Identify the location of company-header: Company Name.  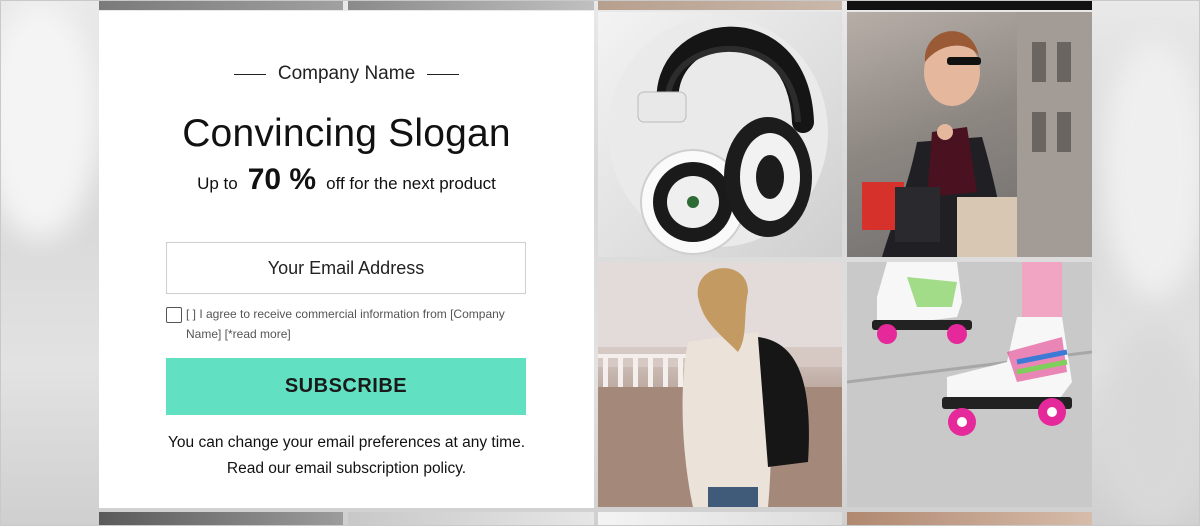
(346, 74).